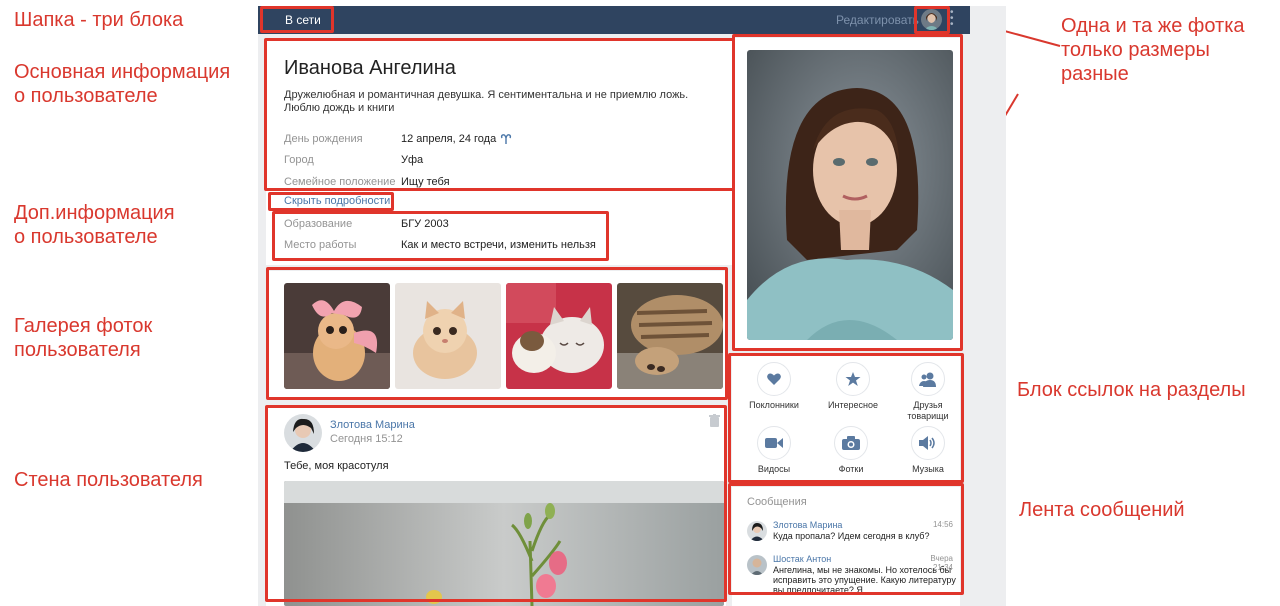  Describe the element at coordinates (851, 469) in the screenshot. I see `section-link-label: Фотки` at that location.